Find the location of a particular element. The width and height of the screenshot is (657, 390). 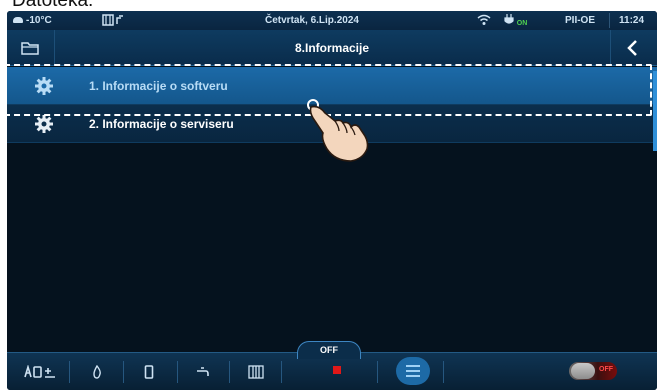

chevron-left-icon is located at coordinates (632, 48).